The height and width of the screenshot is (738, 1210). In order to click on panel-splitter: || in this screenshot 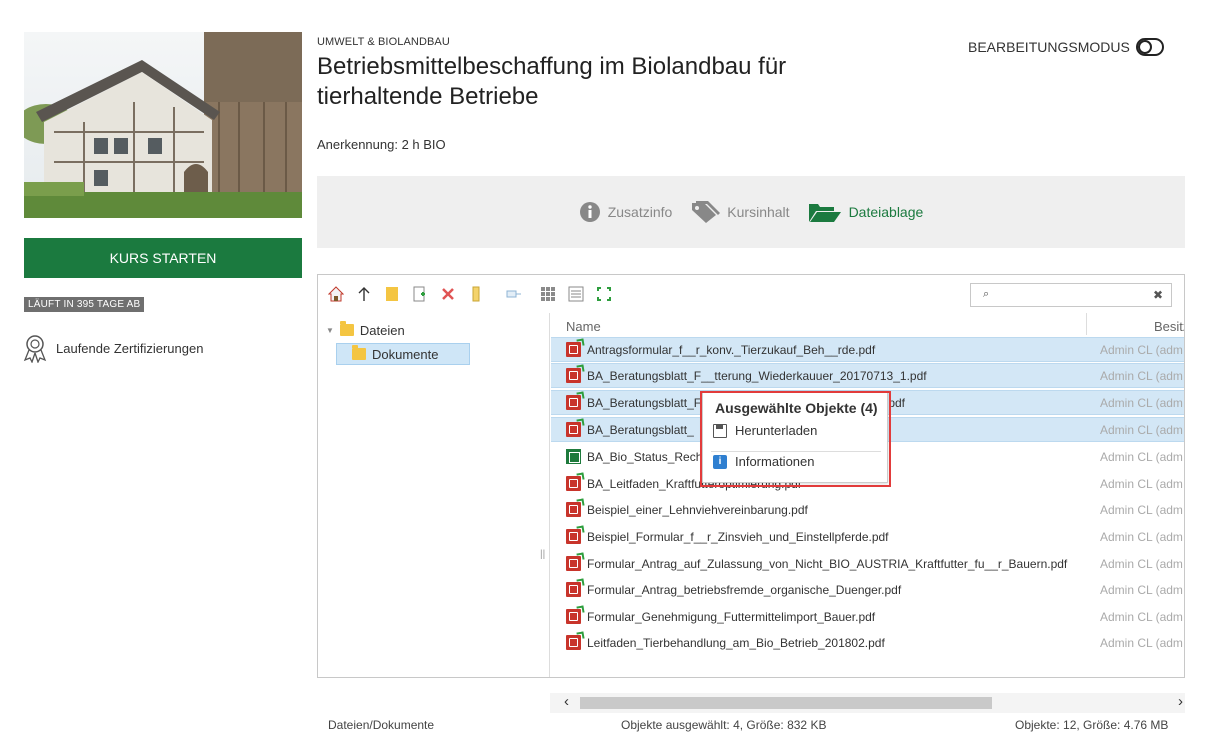, I will do `click(542, 554)`.